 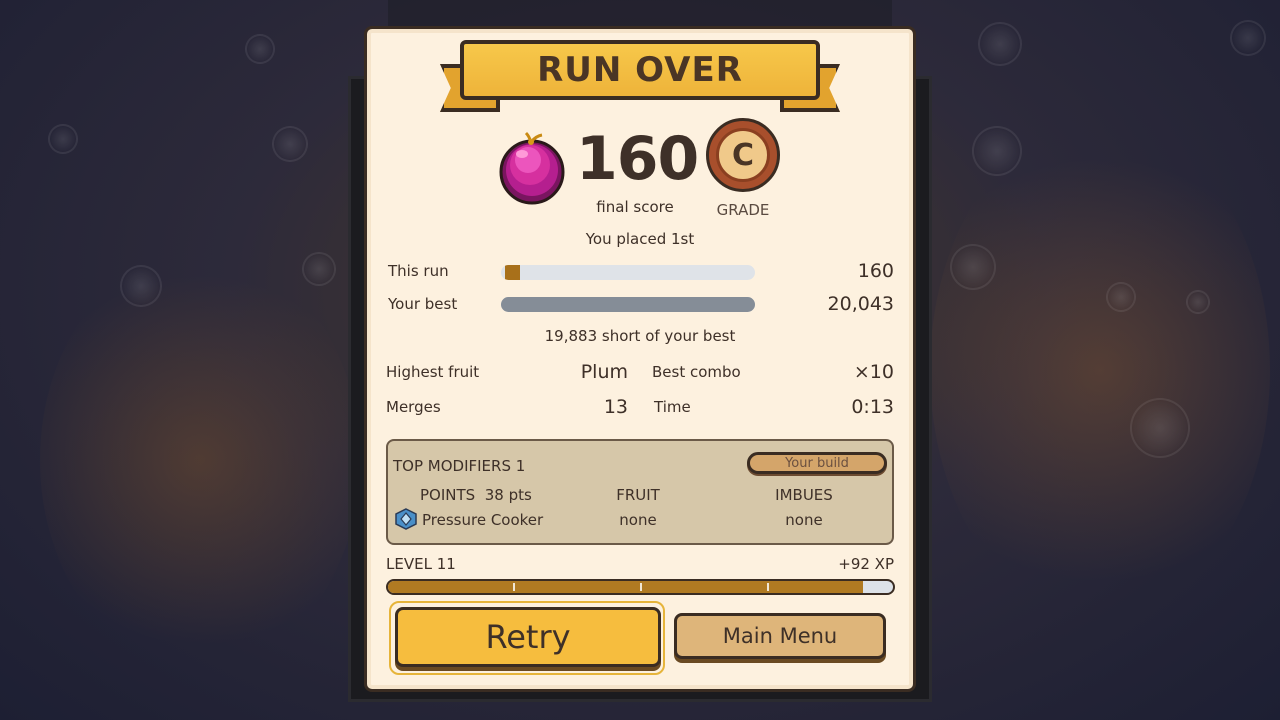 I want to click on diamond-icon, so click(x=406, y=519).